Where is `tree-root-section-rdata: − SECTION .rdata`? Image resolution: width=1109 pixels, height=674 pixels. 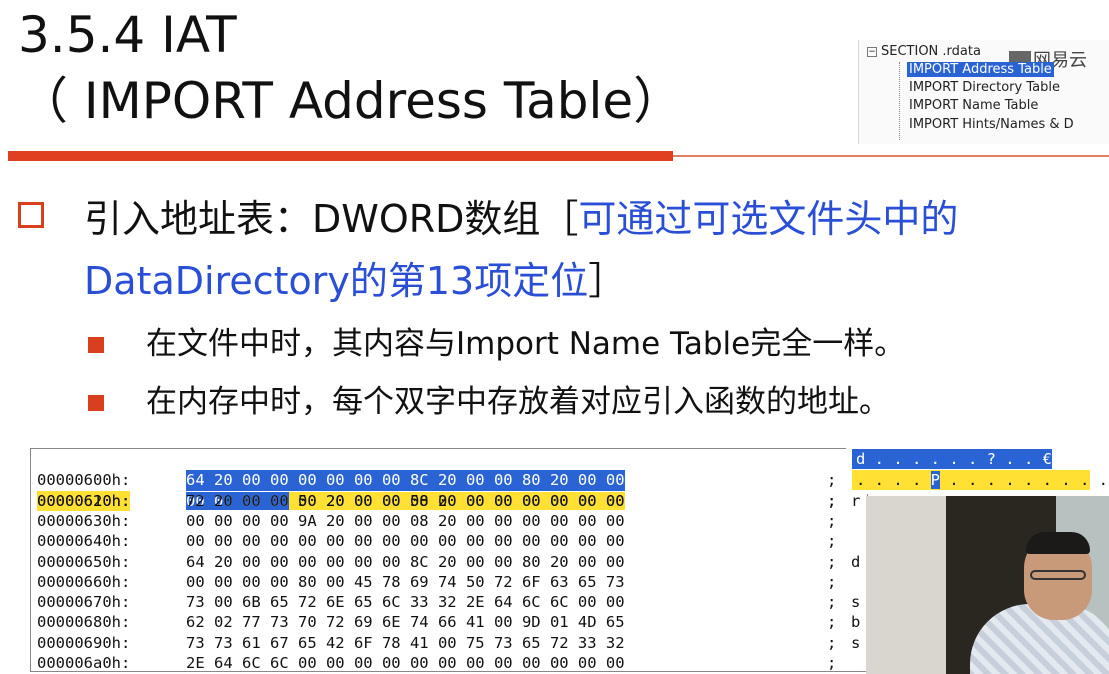
tree-root-section-rdata: − SECTION .rdata is located at coordinates (924, 51).